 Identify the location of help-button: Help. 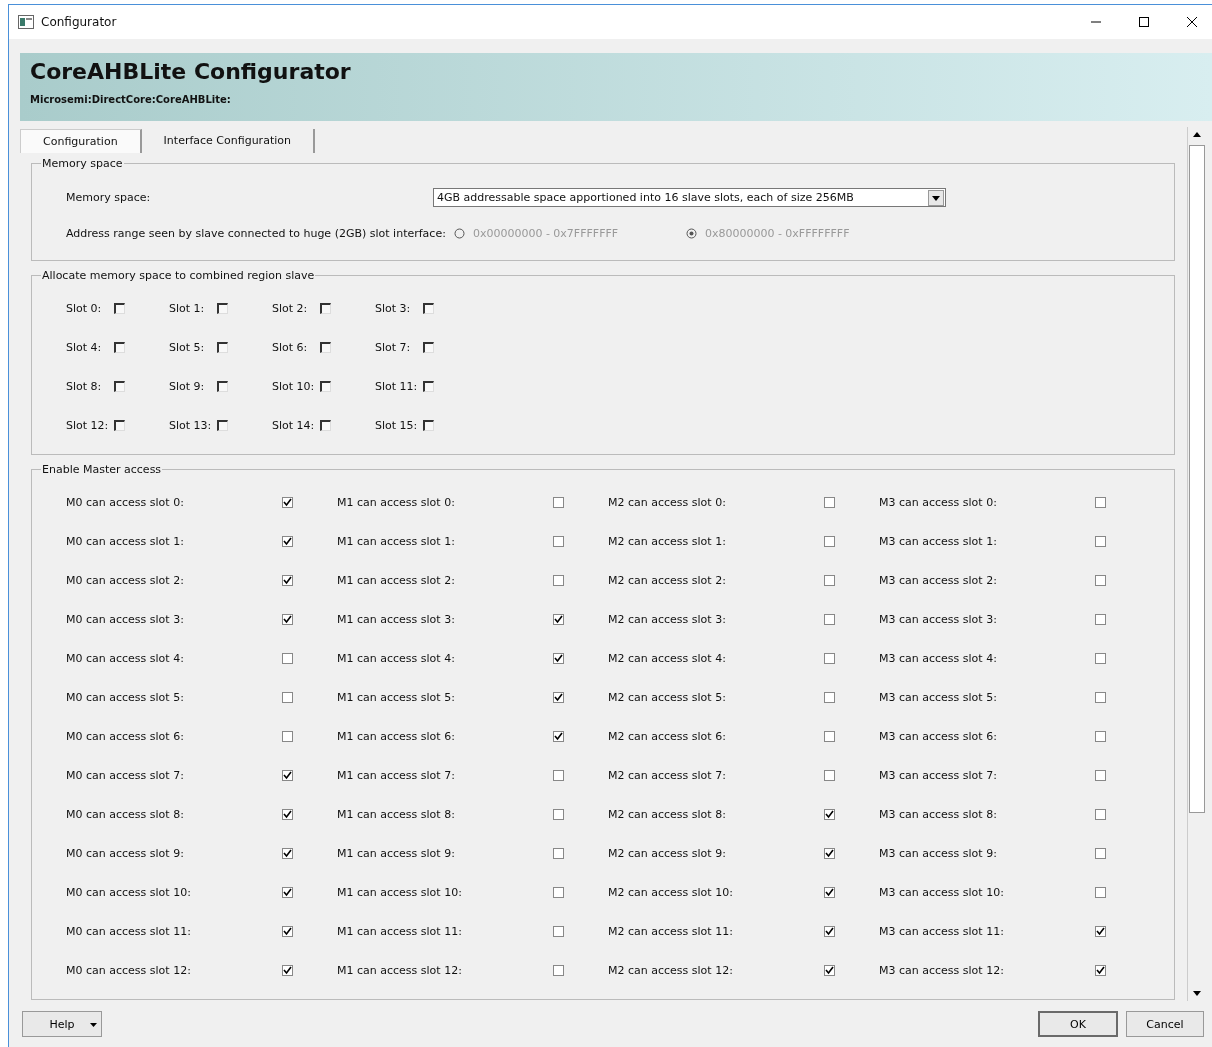
(62, 1024).